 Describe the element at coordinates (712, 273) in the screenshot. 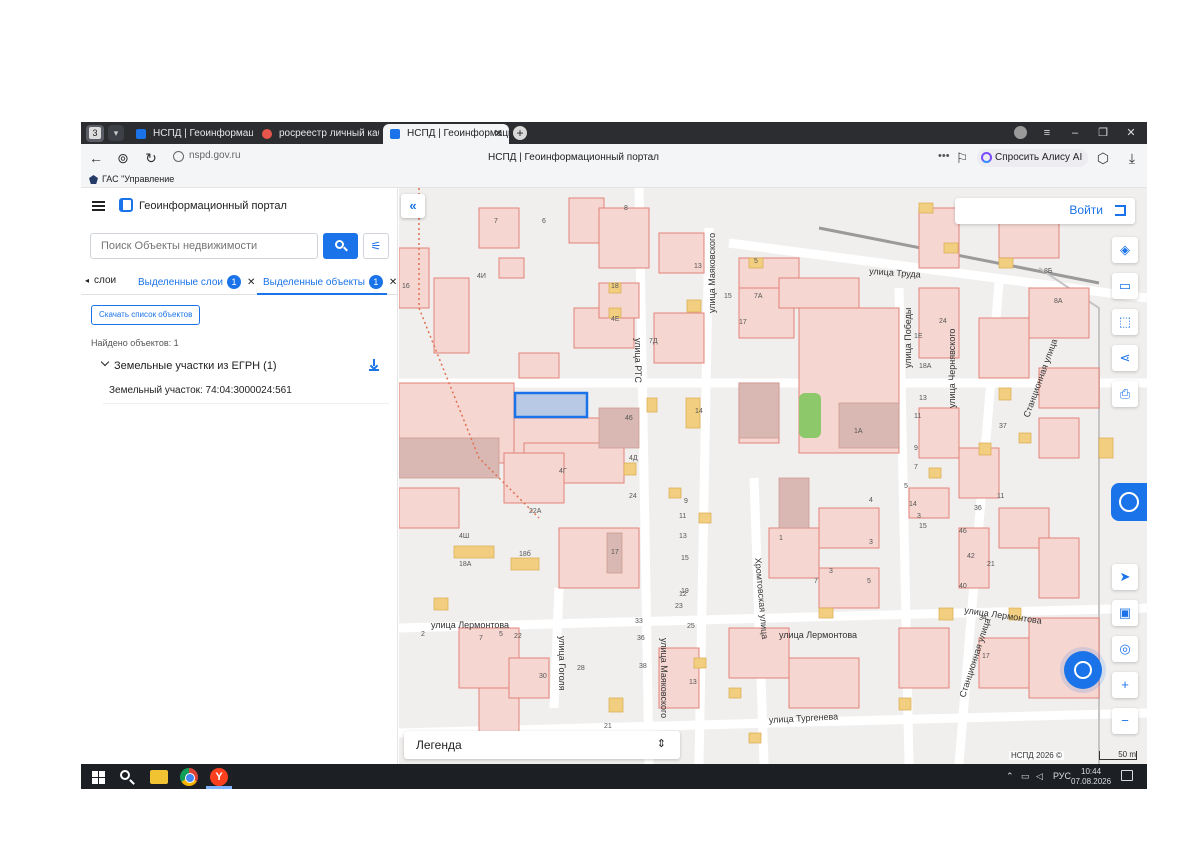

I see `street-label: улица Маяковского` at that location.